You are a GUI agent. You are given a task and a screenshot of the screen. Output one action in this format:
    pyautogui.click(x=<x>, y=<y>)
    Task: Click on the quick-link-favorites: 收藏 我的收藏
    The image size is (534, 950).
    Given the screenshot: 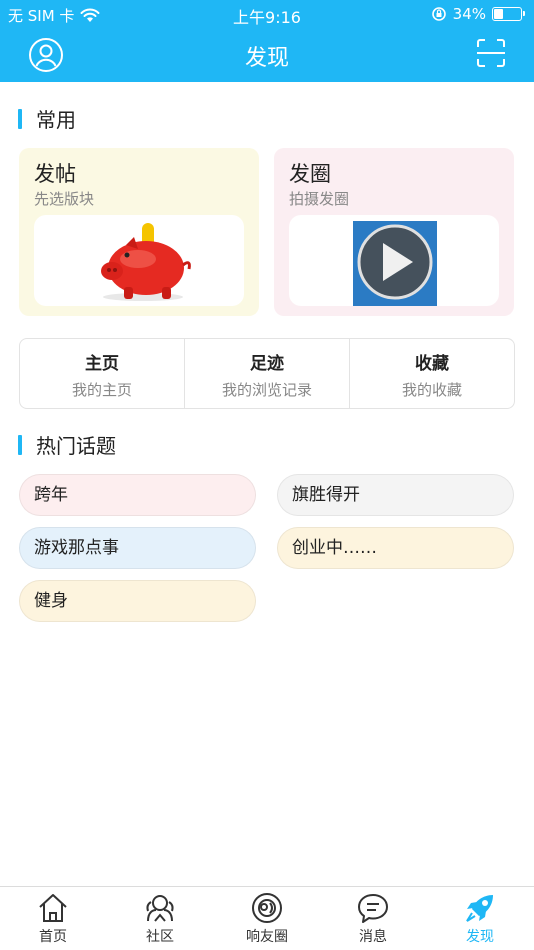 What is the action you would take?
    pyautogui.click(x=432, y=373)
    